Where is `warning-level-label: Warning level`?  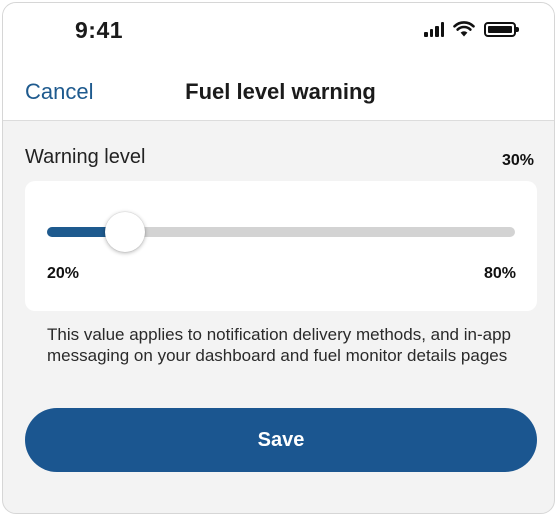
warning-level-label: Warning level is located at coordinates (85, 157).